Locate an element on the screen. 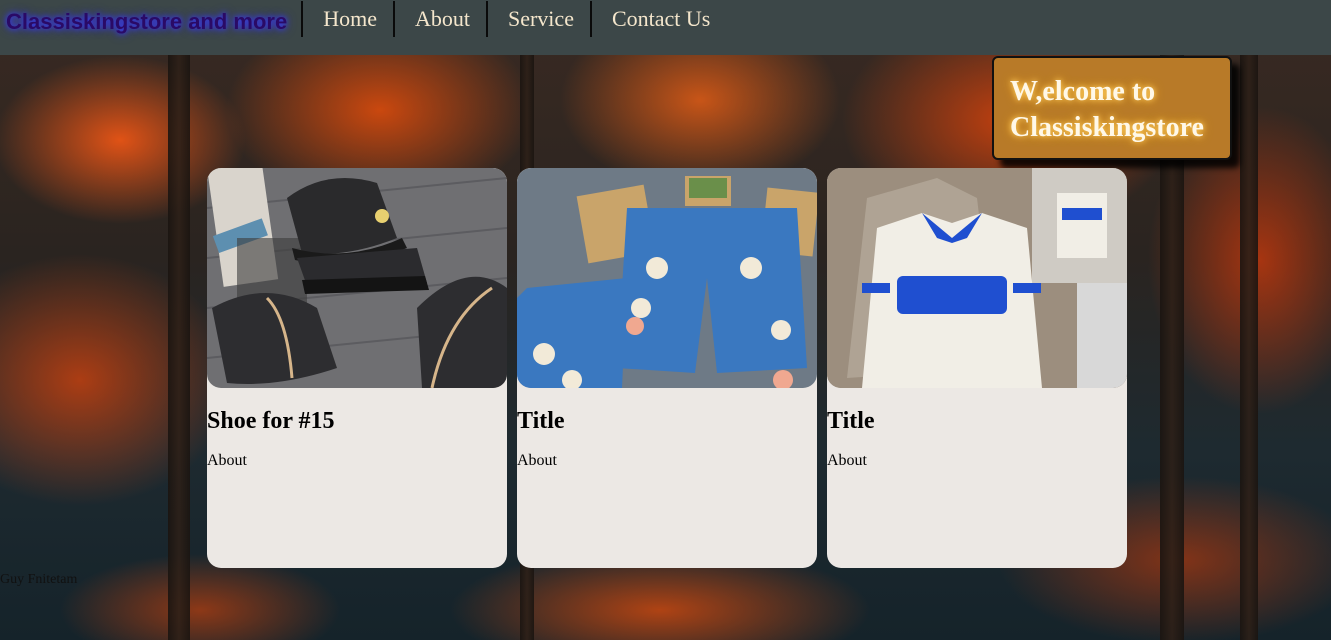 The width and height of the screenshot is (1331, 640). nav-link-home: Home is located at coordinates (347, 19).